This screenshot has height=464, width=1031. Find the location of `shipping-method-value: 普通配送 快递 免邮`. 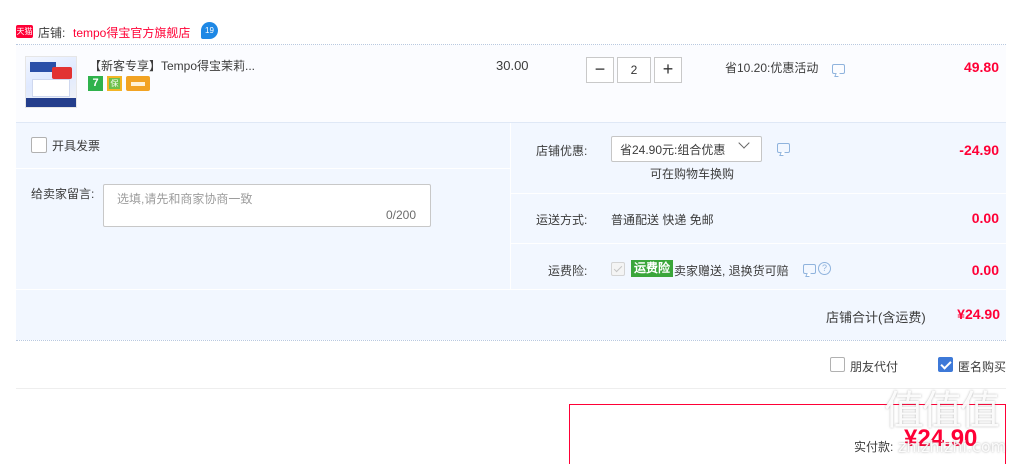

shipping-method-value: 普通配送 快递 免邮 is located at coordinates (662, 220).